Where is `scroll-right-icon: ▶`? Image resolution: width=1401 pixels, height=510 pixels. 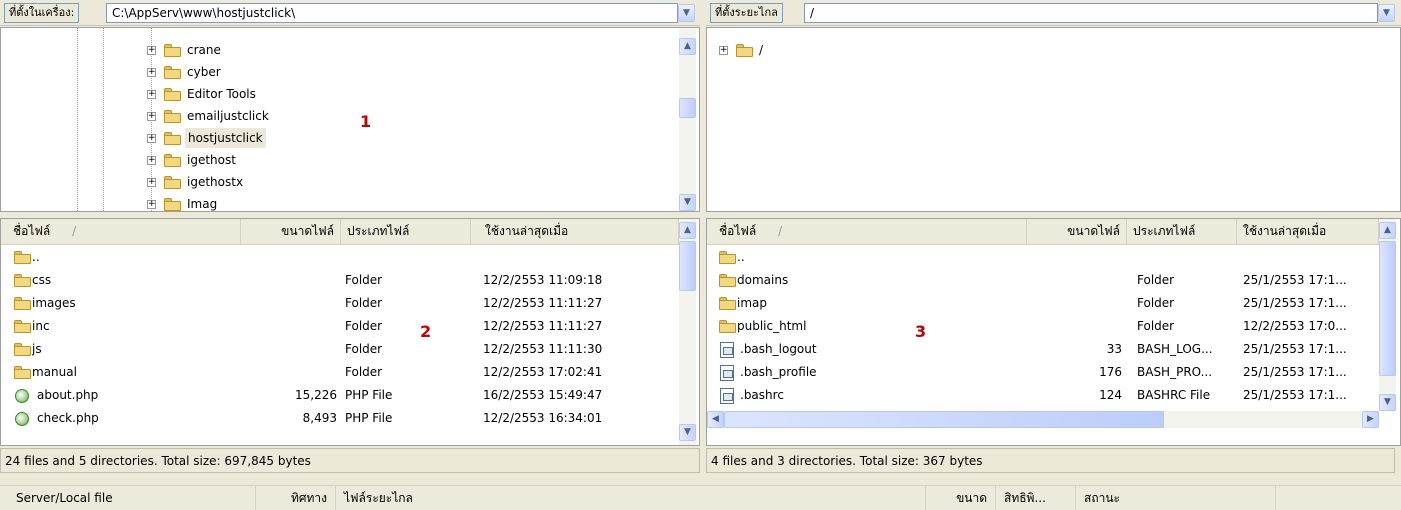
scroll-right-icon: ▶ is located at coordinates (1370, 419).